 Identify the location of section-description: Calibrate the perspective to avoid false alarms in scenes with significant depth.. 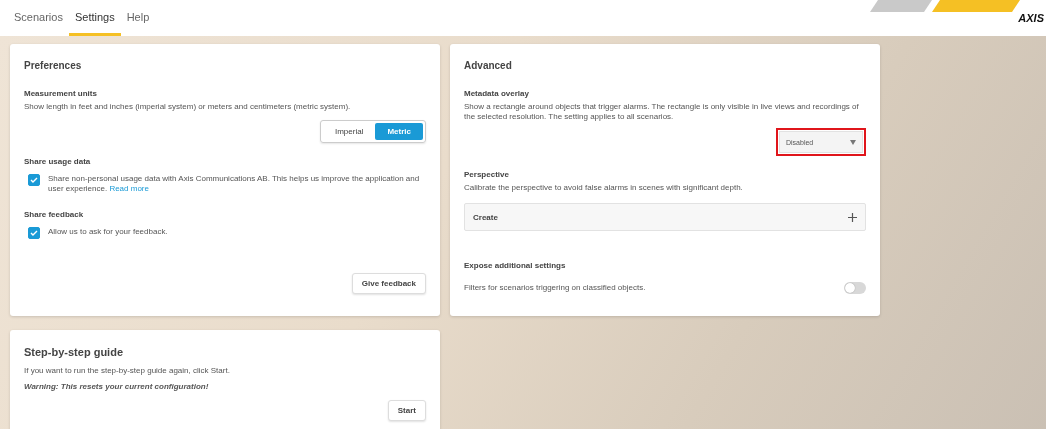
(604, 188).